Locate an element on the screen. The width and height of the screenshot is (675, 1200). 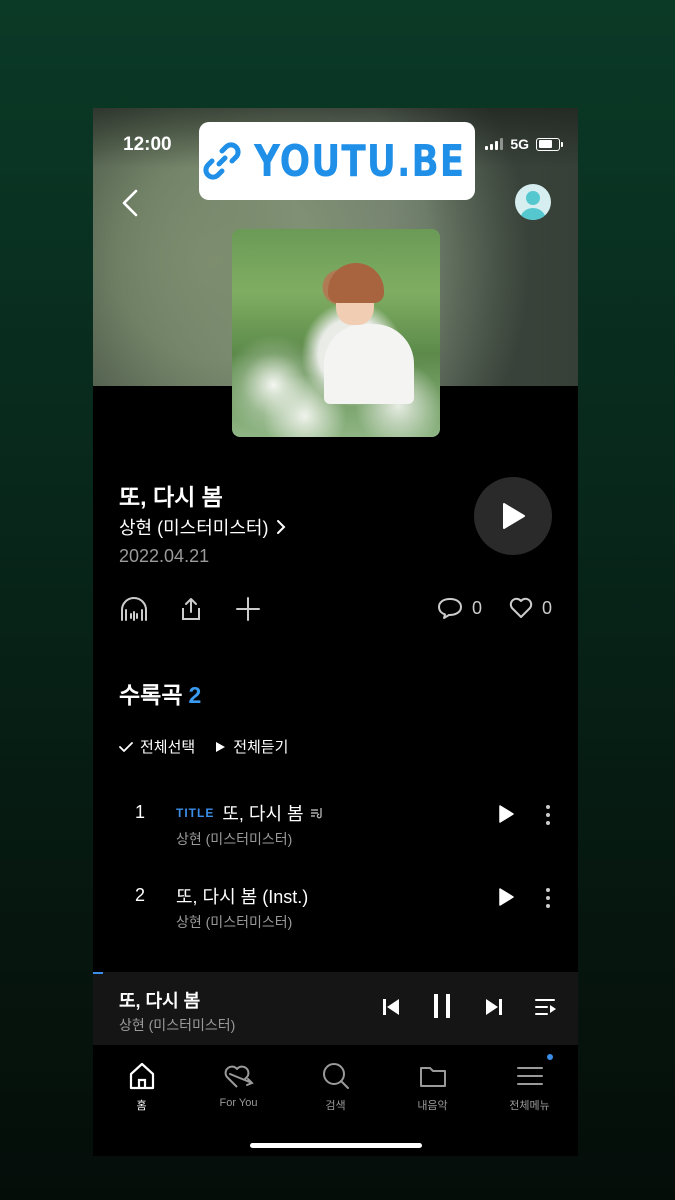
select-all-button: 전체선택 is located at coordinates (157, 746).